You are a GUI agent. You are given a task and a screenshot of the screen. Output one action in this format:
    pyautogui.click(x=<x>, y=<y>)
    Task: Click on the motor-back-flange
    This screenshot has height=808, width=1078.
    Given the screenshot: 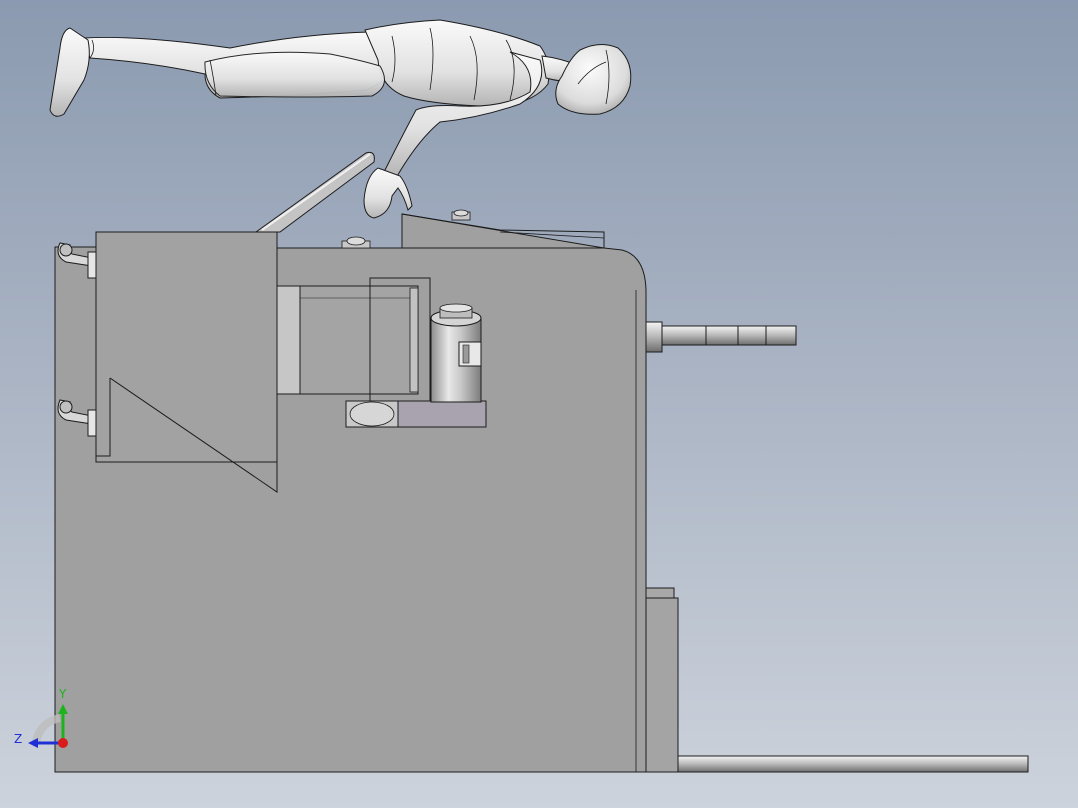 What is the action you would take?
    pyautogui.click(x=289, y=340)
    